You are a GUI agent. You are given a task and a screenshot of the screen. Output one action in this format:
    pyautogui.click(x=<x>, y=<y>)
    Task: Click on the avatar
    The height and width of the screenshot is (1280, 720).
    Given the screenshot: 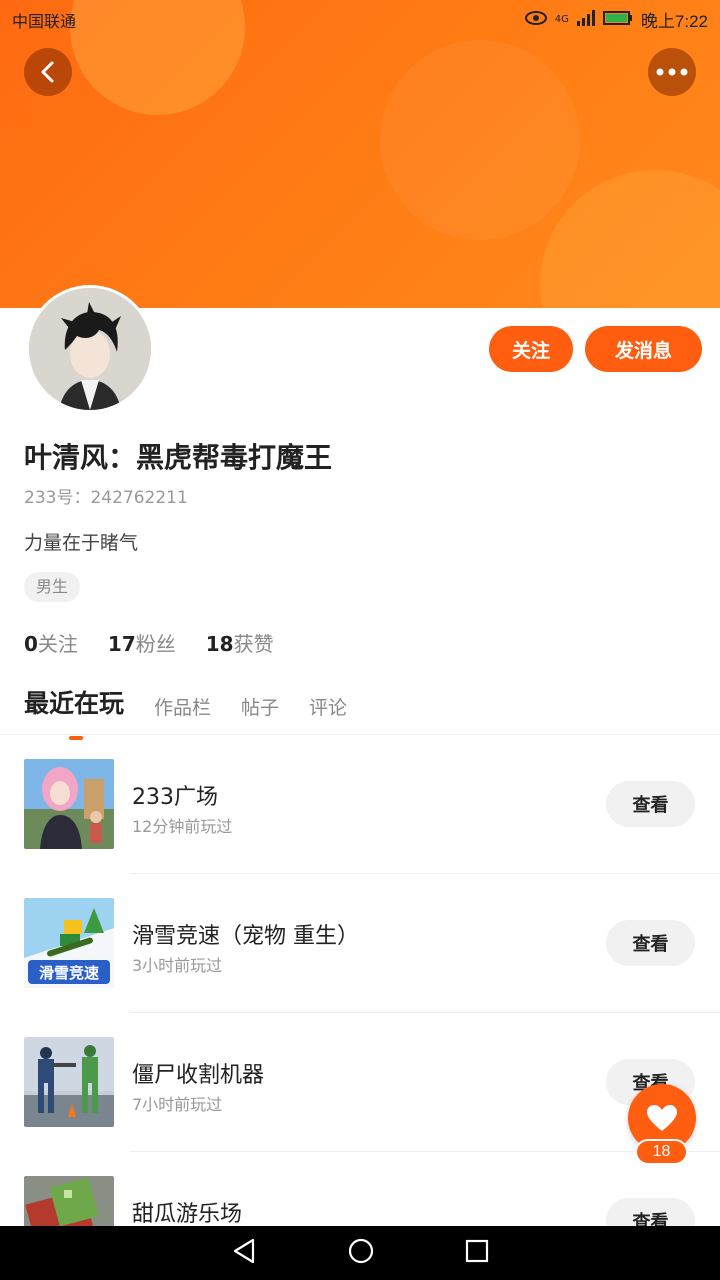 What is the action you would take?
    pyautogui.click(x=90, y=349)
    